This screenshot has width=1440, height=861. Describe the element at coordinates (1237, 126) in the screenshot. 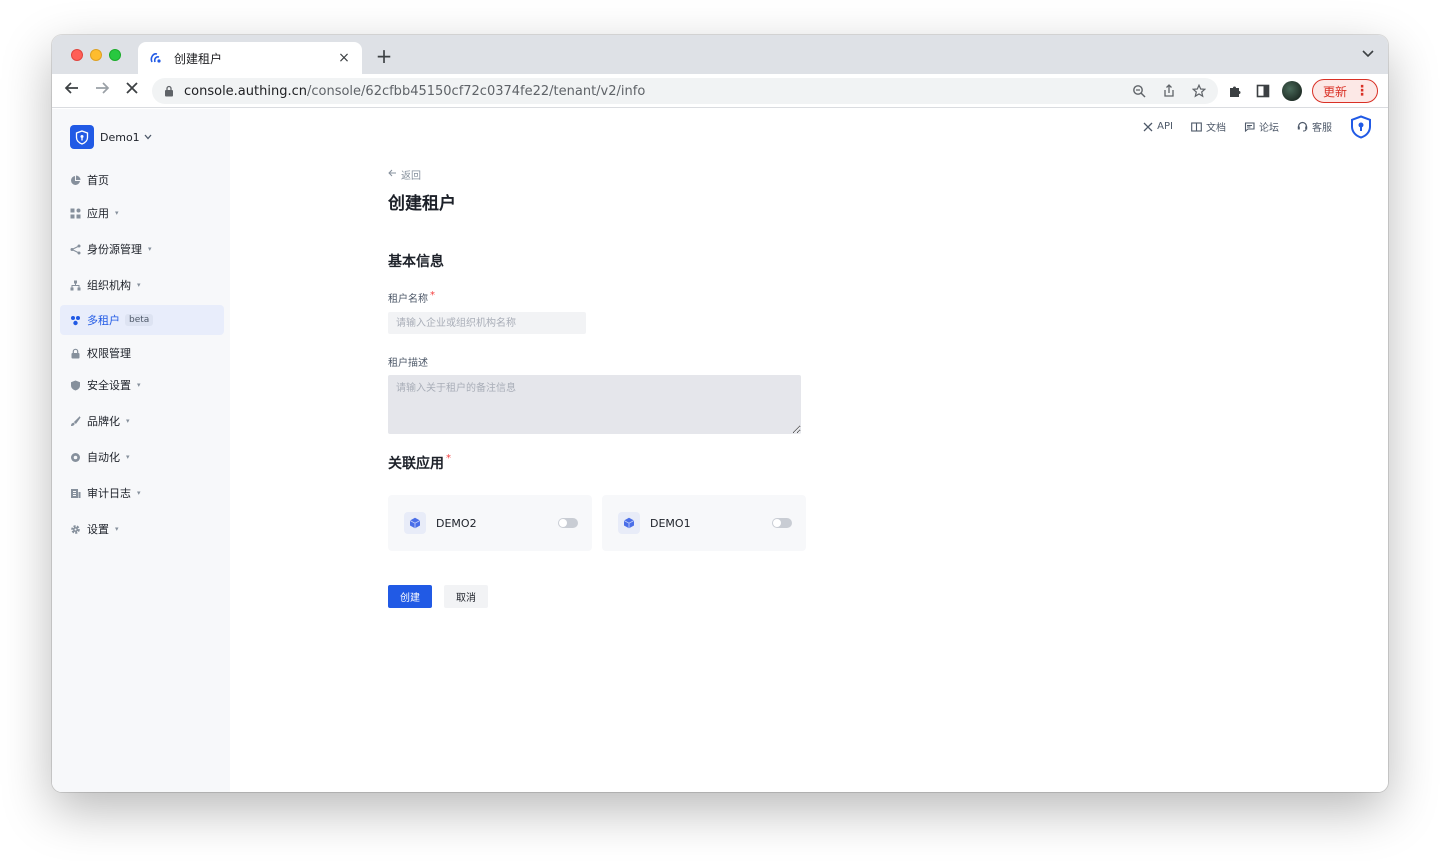

I see `header-links: API 文档 论坛 客服` at that location.